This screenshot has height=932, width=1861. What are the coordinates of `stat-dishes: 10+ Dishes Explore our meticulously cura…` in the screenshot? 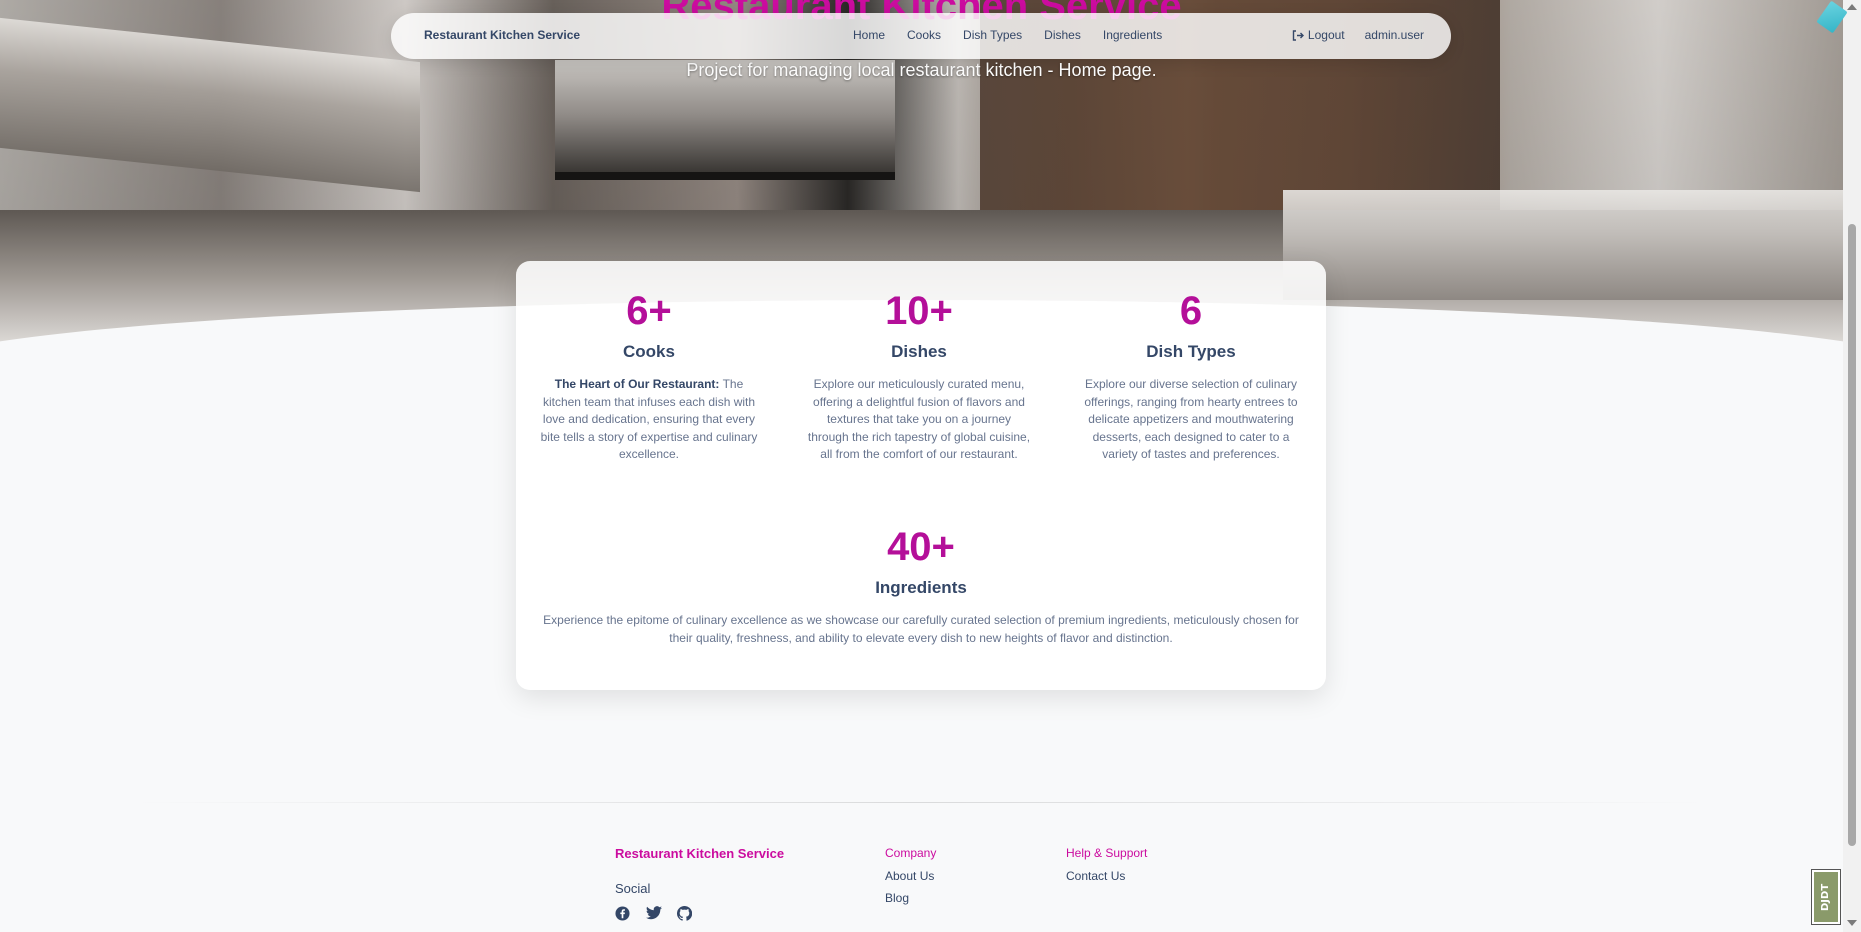 It's located at (919, 376).